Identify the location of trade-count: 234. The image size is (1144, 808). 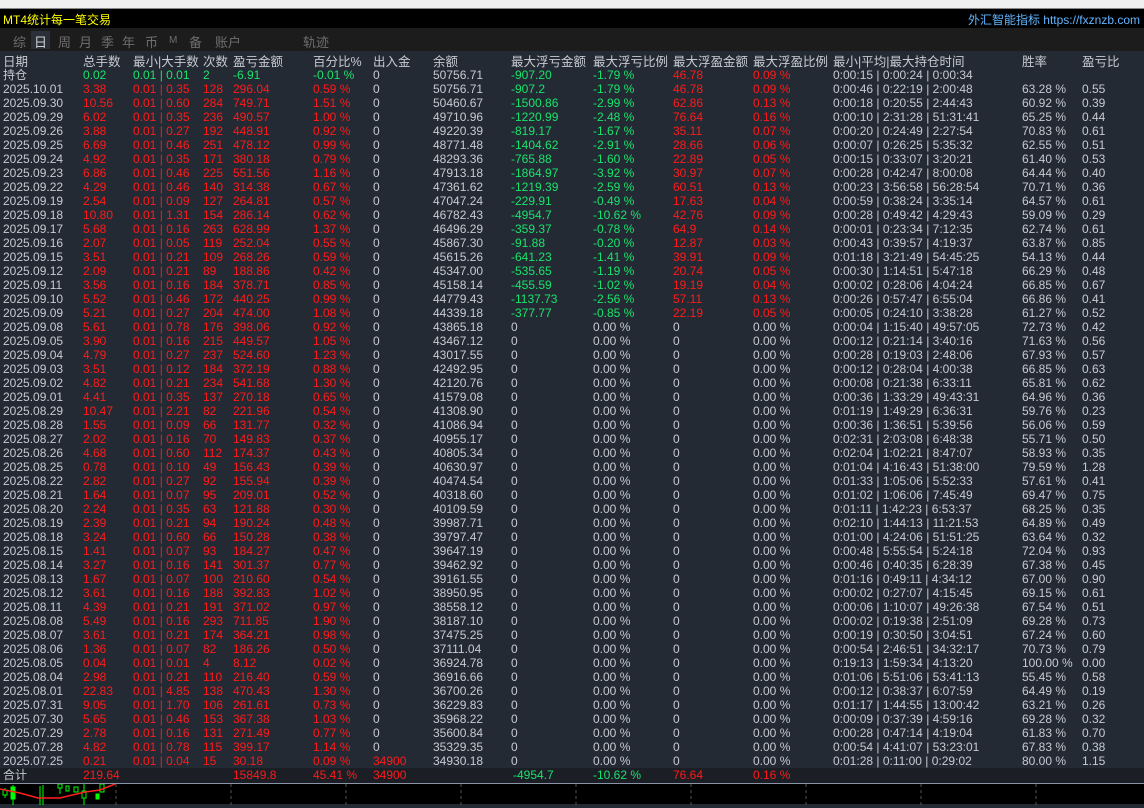
(213, 383).